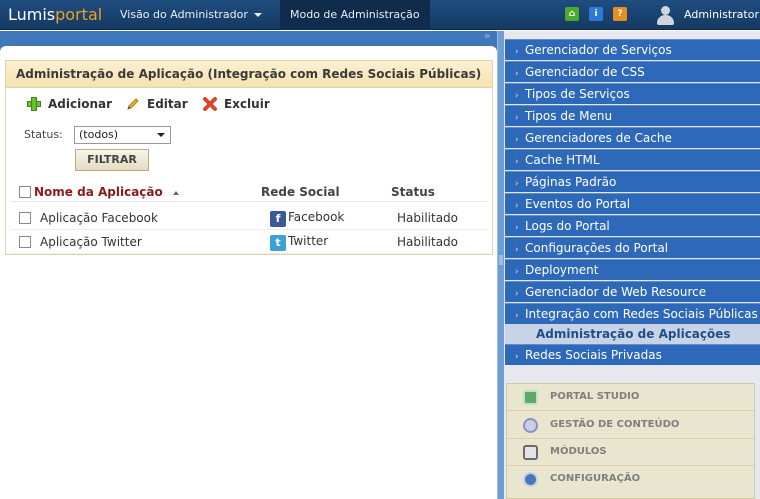 Image resolution: width=760 pixels, height=499 pixels. Describe the element at coordinates (632, 115) in the screenshot. I see `sidebar-item-tipos-menu: › Tipos de Menu` at that location.